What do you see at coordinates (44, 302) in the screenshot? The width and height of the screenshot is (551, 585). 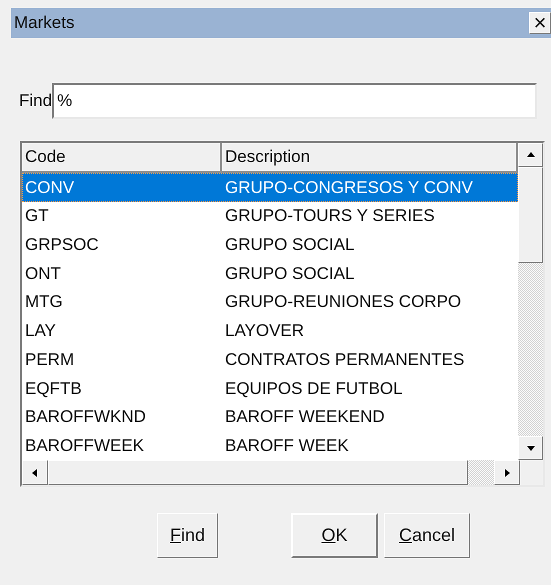 I see `code-cell-text: MTG` at bounding box center [44, 302].